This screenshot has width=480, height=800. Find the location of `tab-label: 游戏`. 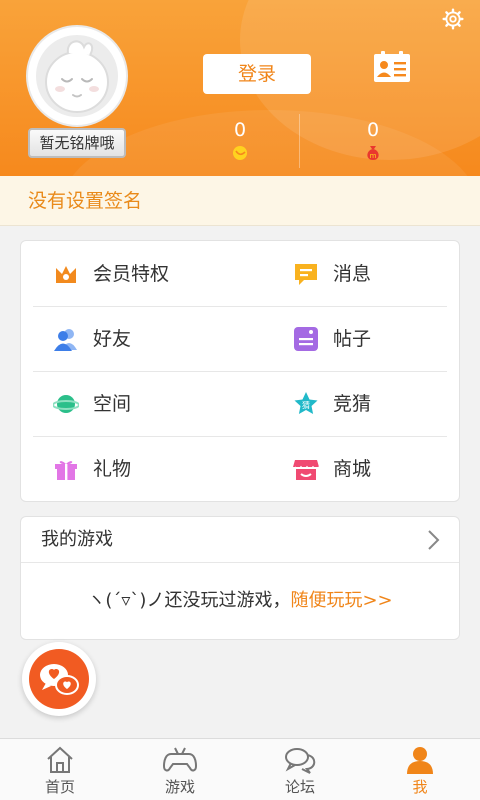

tab-label: 游戏 is located at coordinates (179, 787).